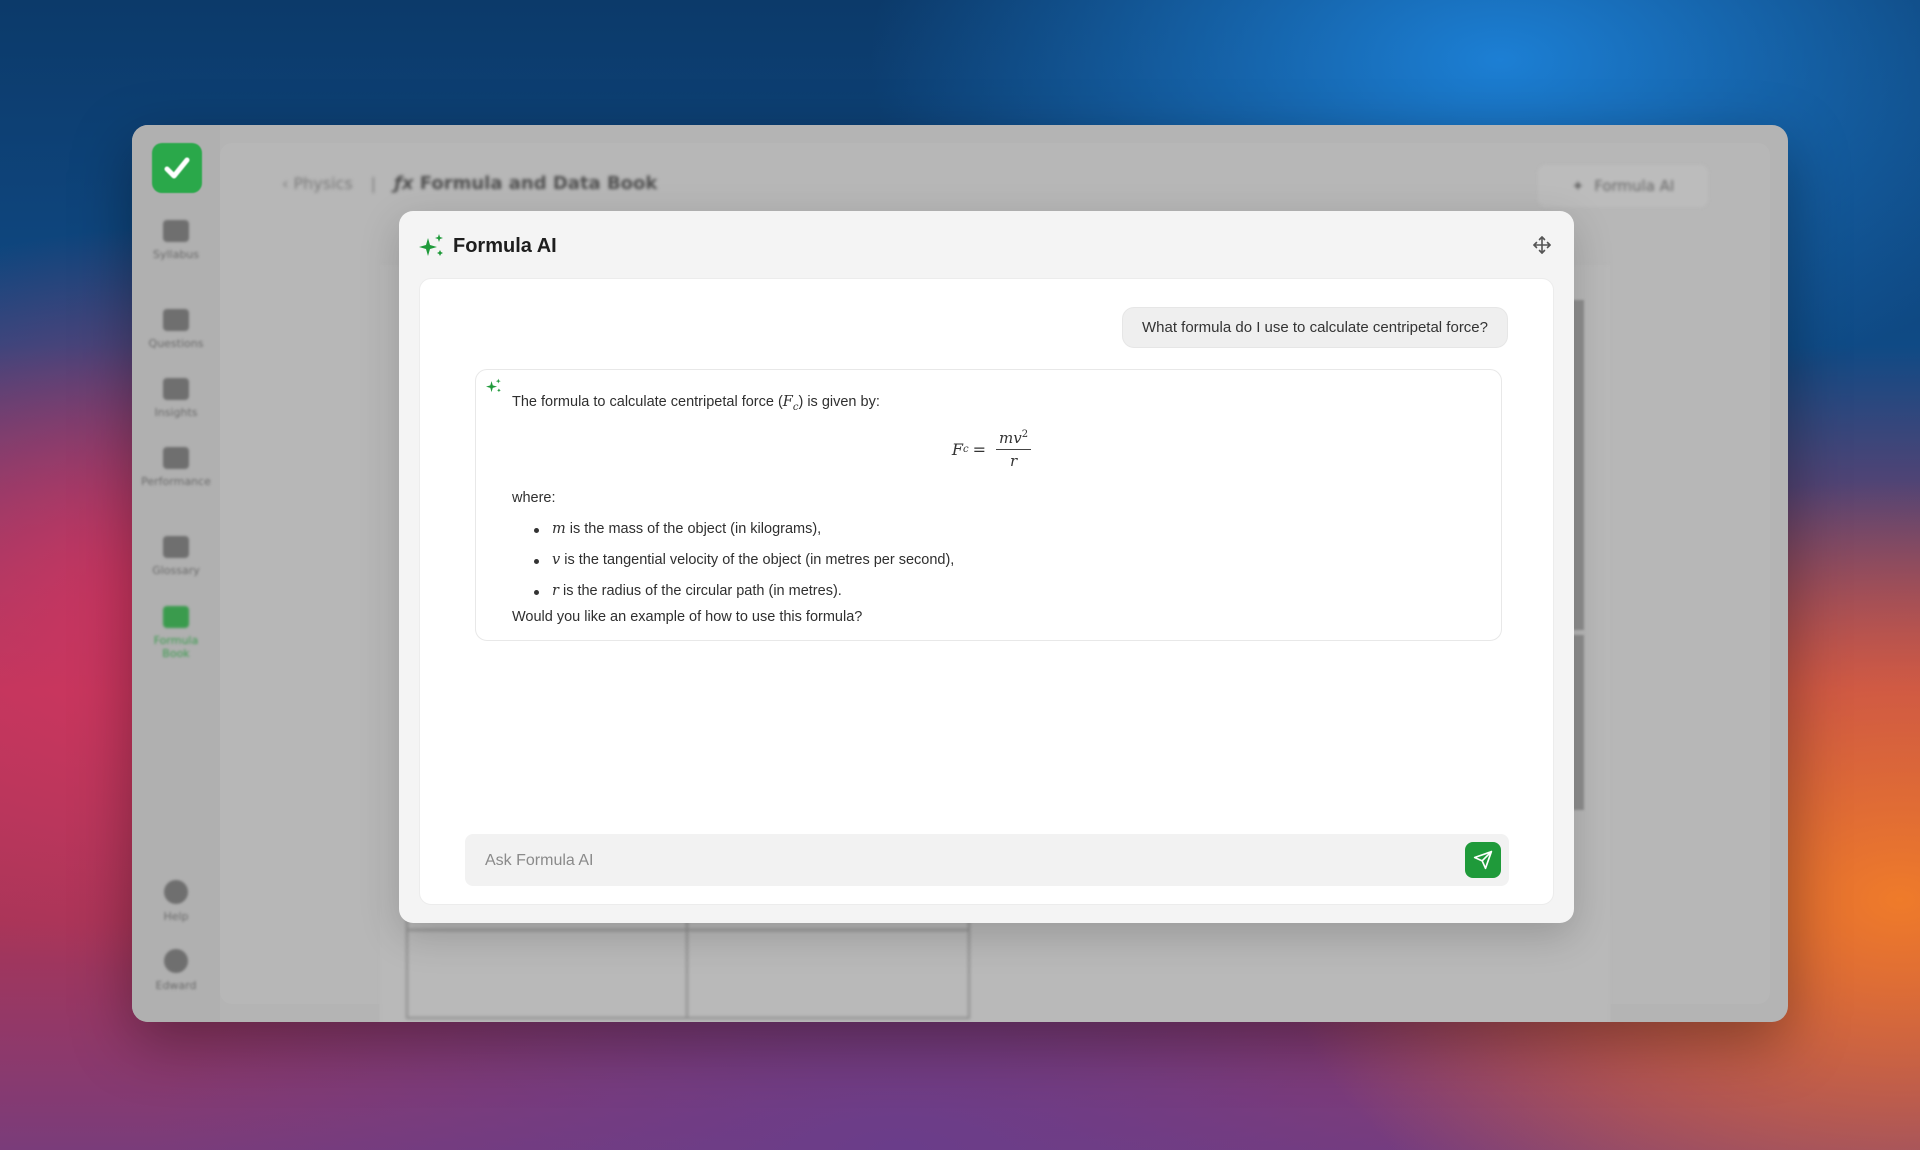 Image resolution: width=1920 pixels, height=1150 pixels. I want to click on formula-ai-header-button: ✦ Formula AI, so click(1623, 186).